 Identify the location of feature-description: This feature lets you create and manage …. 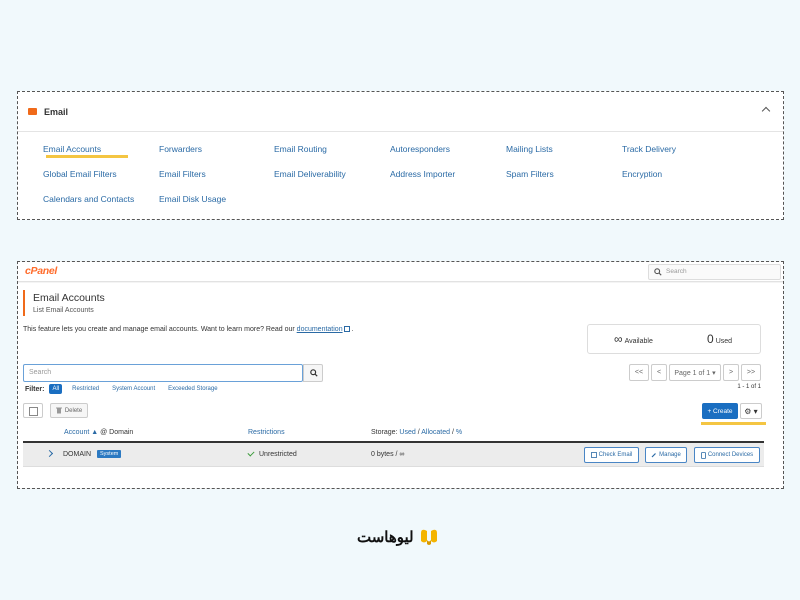
(188, 329).